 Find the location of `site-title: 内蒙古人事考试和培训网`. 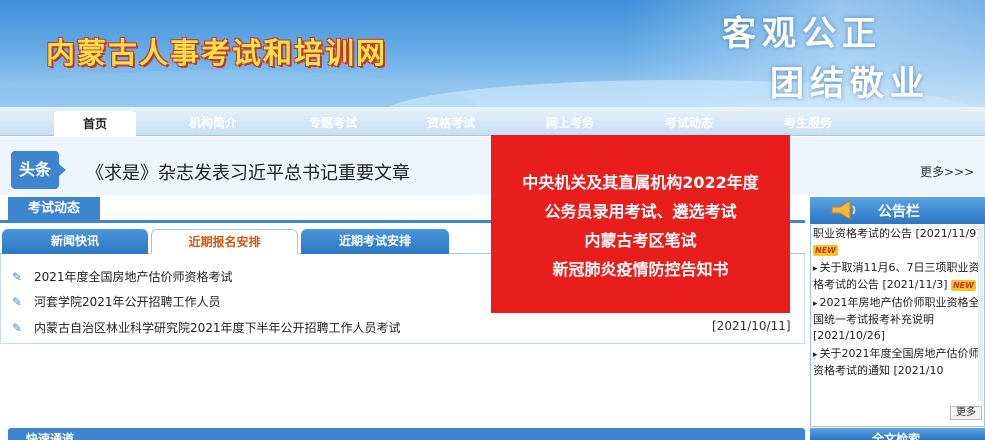

site-title: 内蒙古人事考试和培训网 is located at coordinates (216, 51).